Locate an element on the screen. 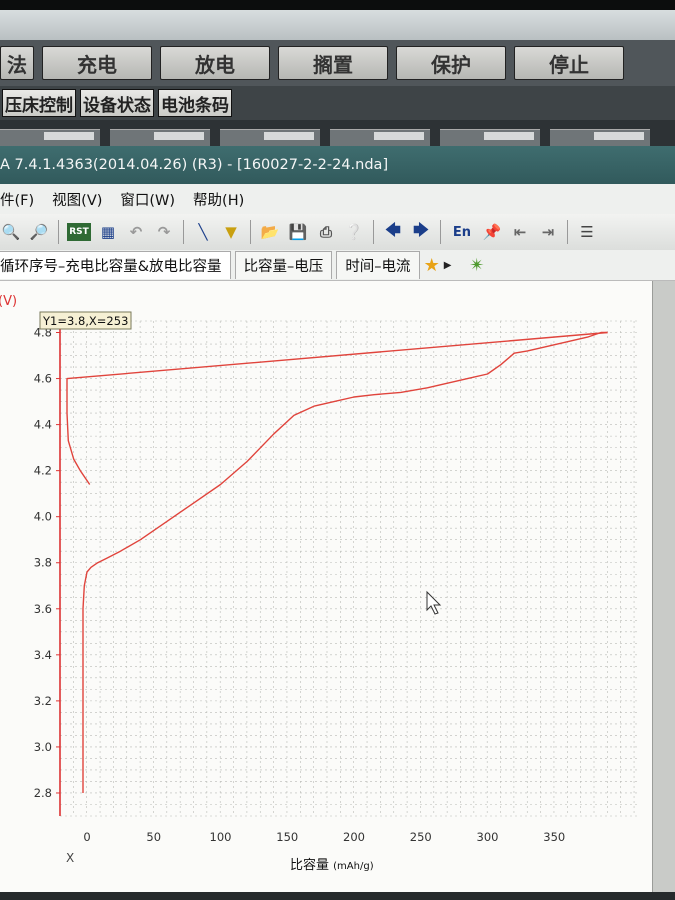  align-right-icon: ⇥ is located at coordinates (548, 232).